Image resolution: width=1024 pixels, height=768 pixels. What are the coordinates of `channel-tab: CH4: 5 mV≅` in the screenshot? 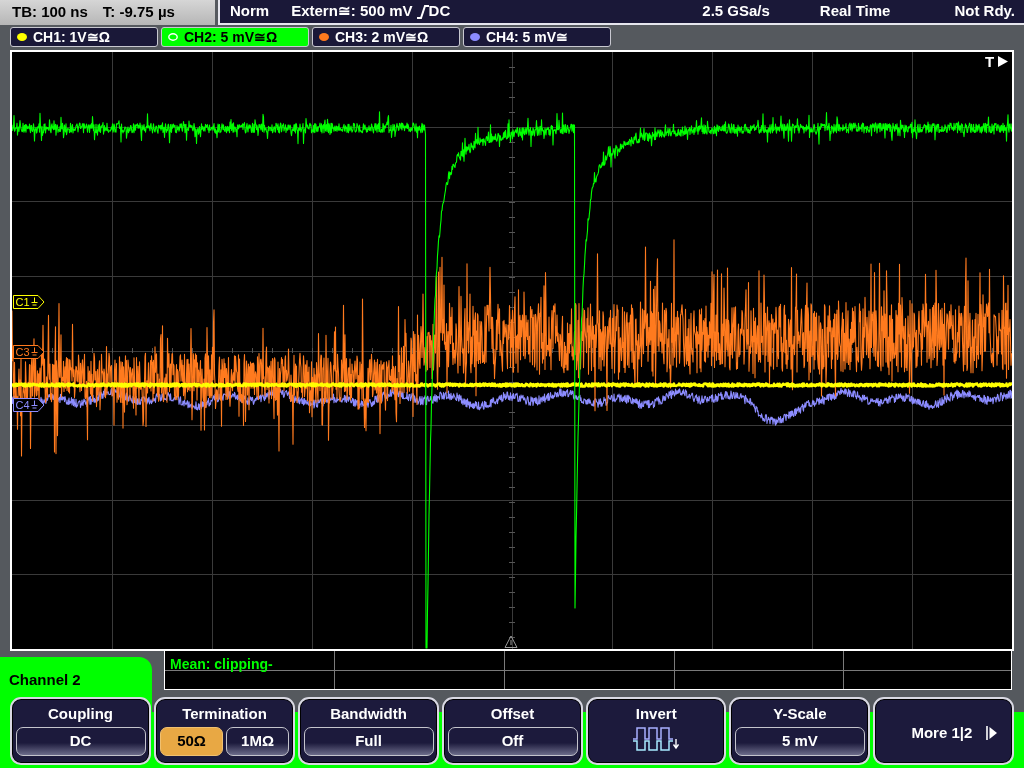 It's located at (537, 37).